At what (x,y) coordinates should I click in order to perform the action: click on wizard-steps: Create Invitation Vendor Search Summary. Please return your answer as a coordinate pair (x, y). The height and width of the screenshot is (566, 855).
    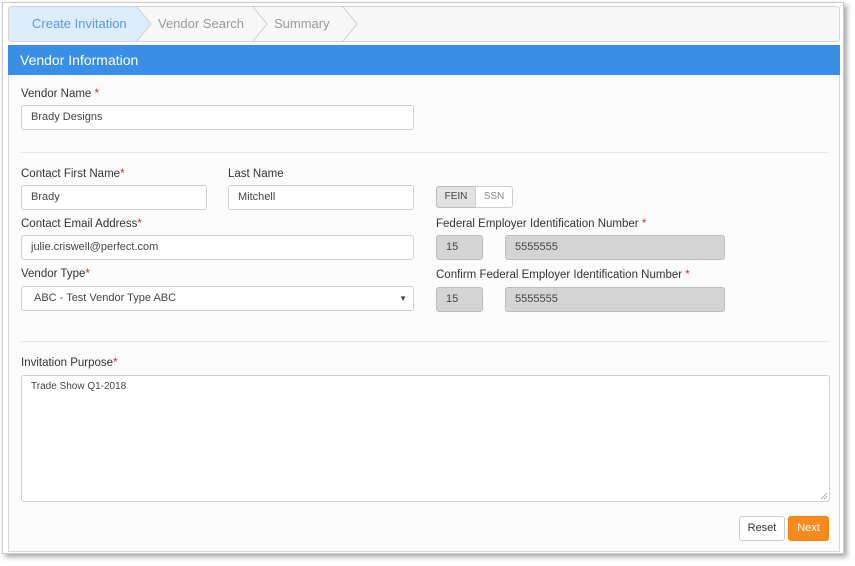
    Looking at the image, I should click on (424, 24).